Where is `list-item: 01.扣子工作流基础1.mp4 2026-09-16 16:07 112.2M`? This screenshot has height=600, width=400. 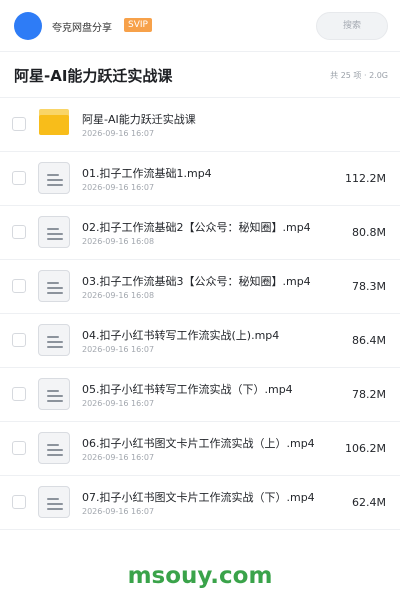 list-item: 01.扣子工作流基础1.mp4 2026-09-16 16:07 112.2M is located at coordinates (200, 179).